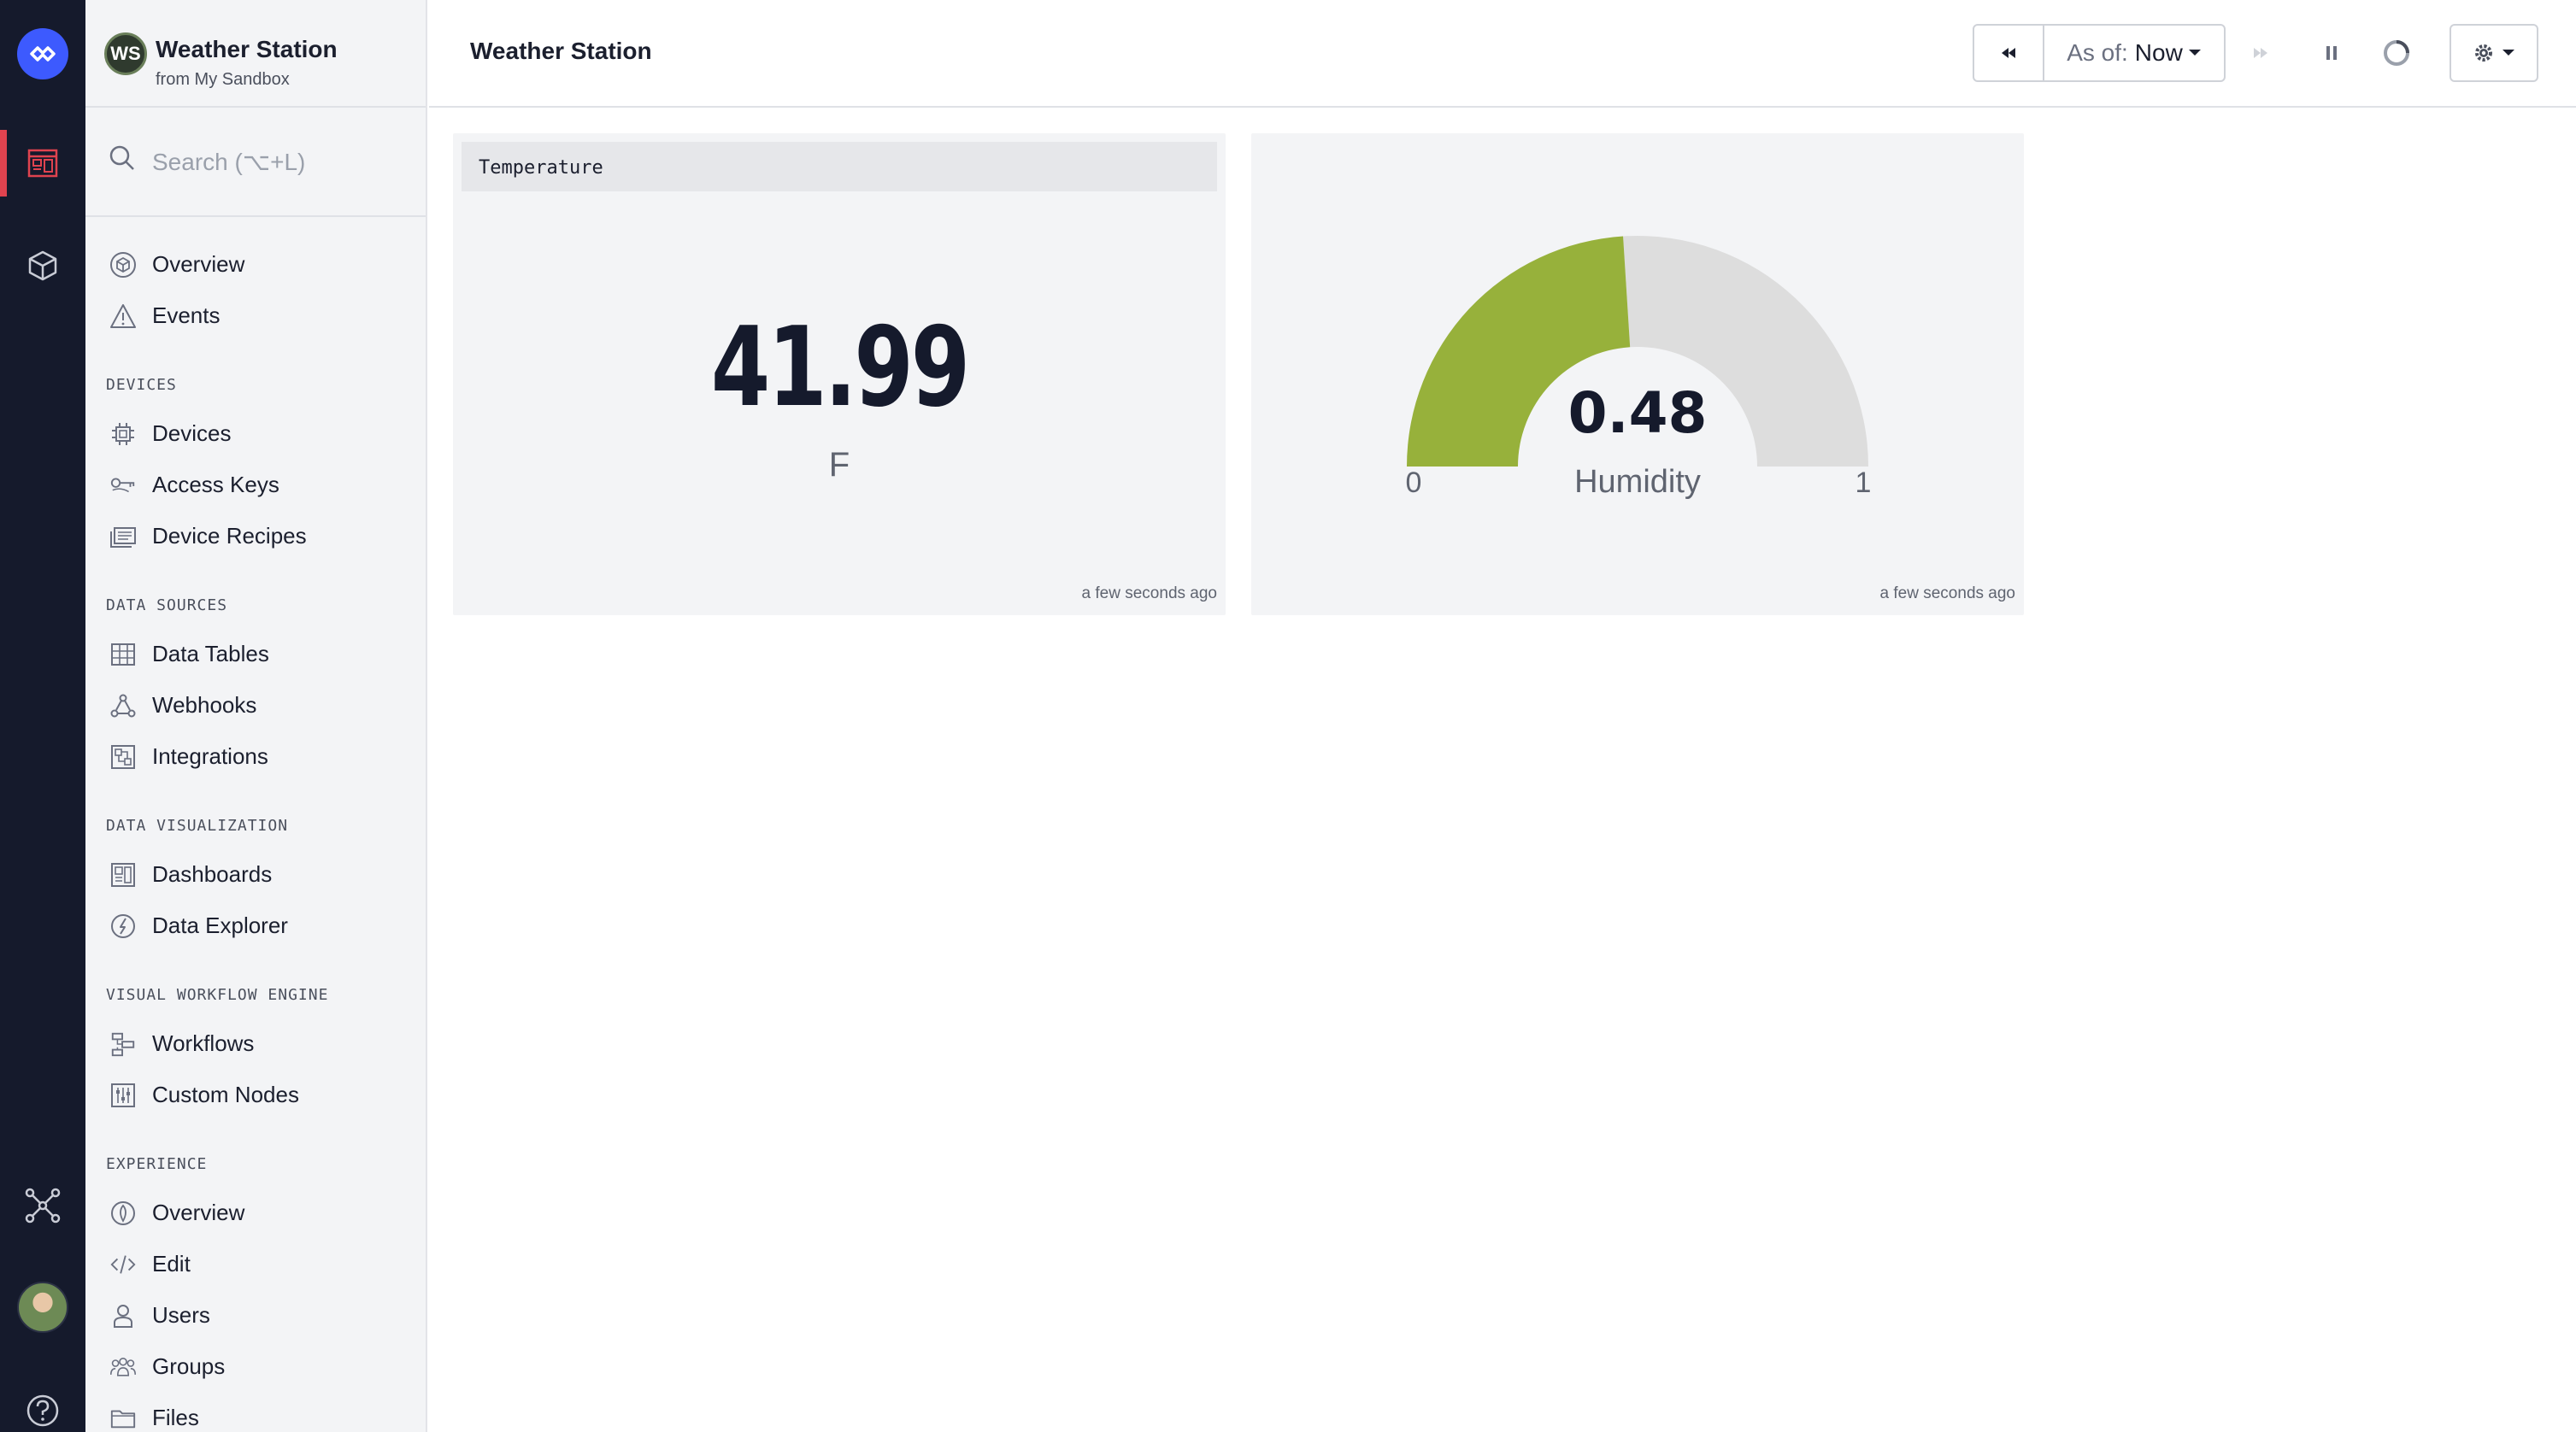 The image size is (2576, 1432). What do you see at coordinates (212, 873) in the screenshot?
I see `nav-label: Dashboards` at bounding box center [212, 873].